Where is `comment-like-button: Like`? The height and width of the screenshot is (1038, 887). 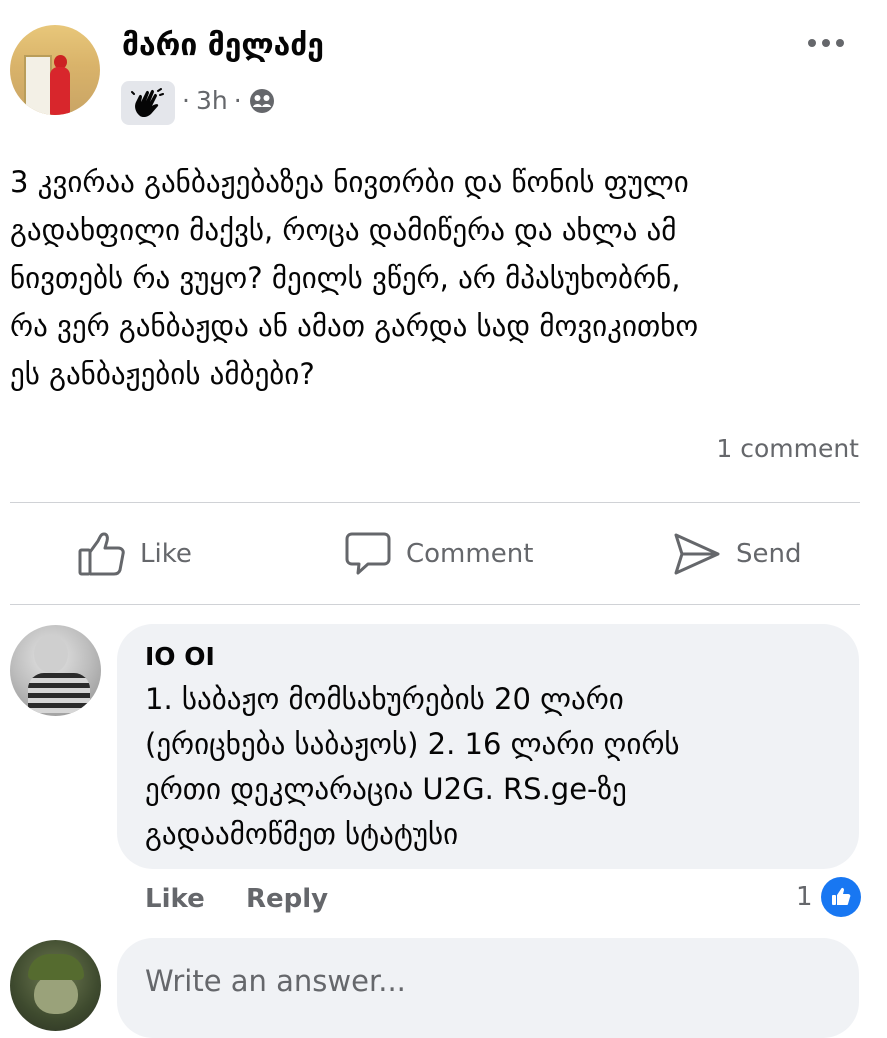
comment-like-button: Like is located at coordinates (175, 899).